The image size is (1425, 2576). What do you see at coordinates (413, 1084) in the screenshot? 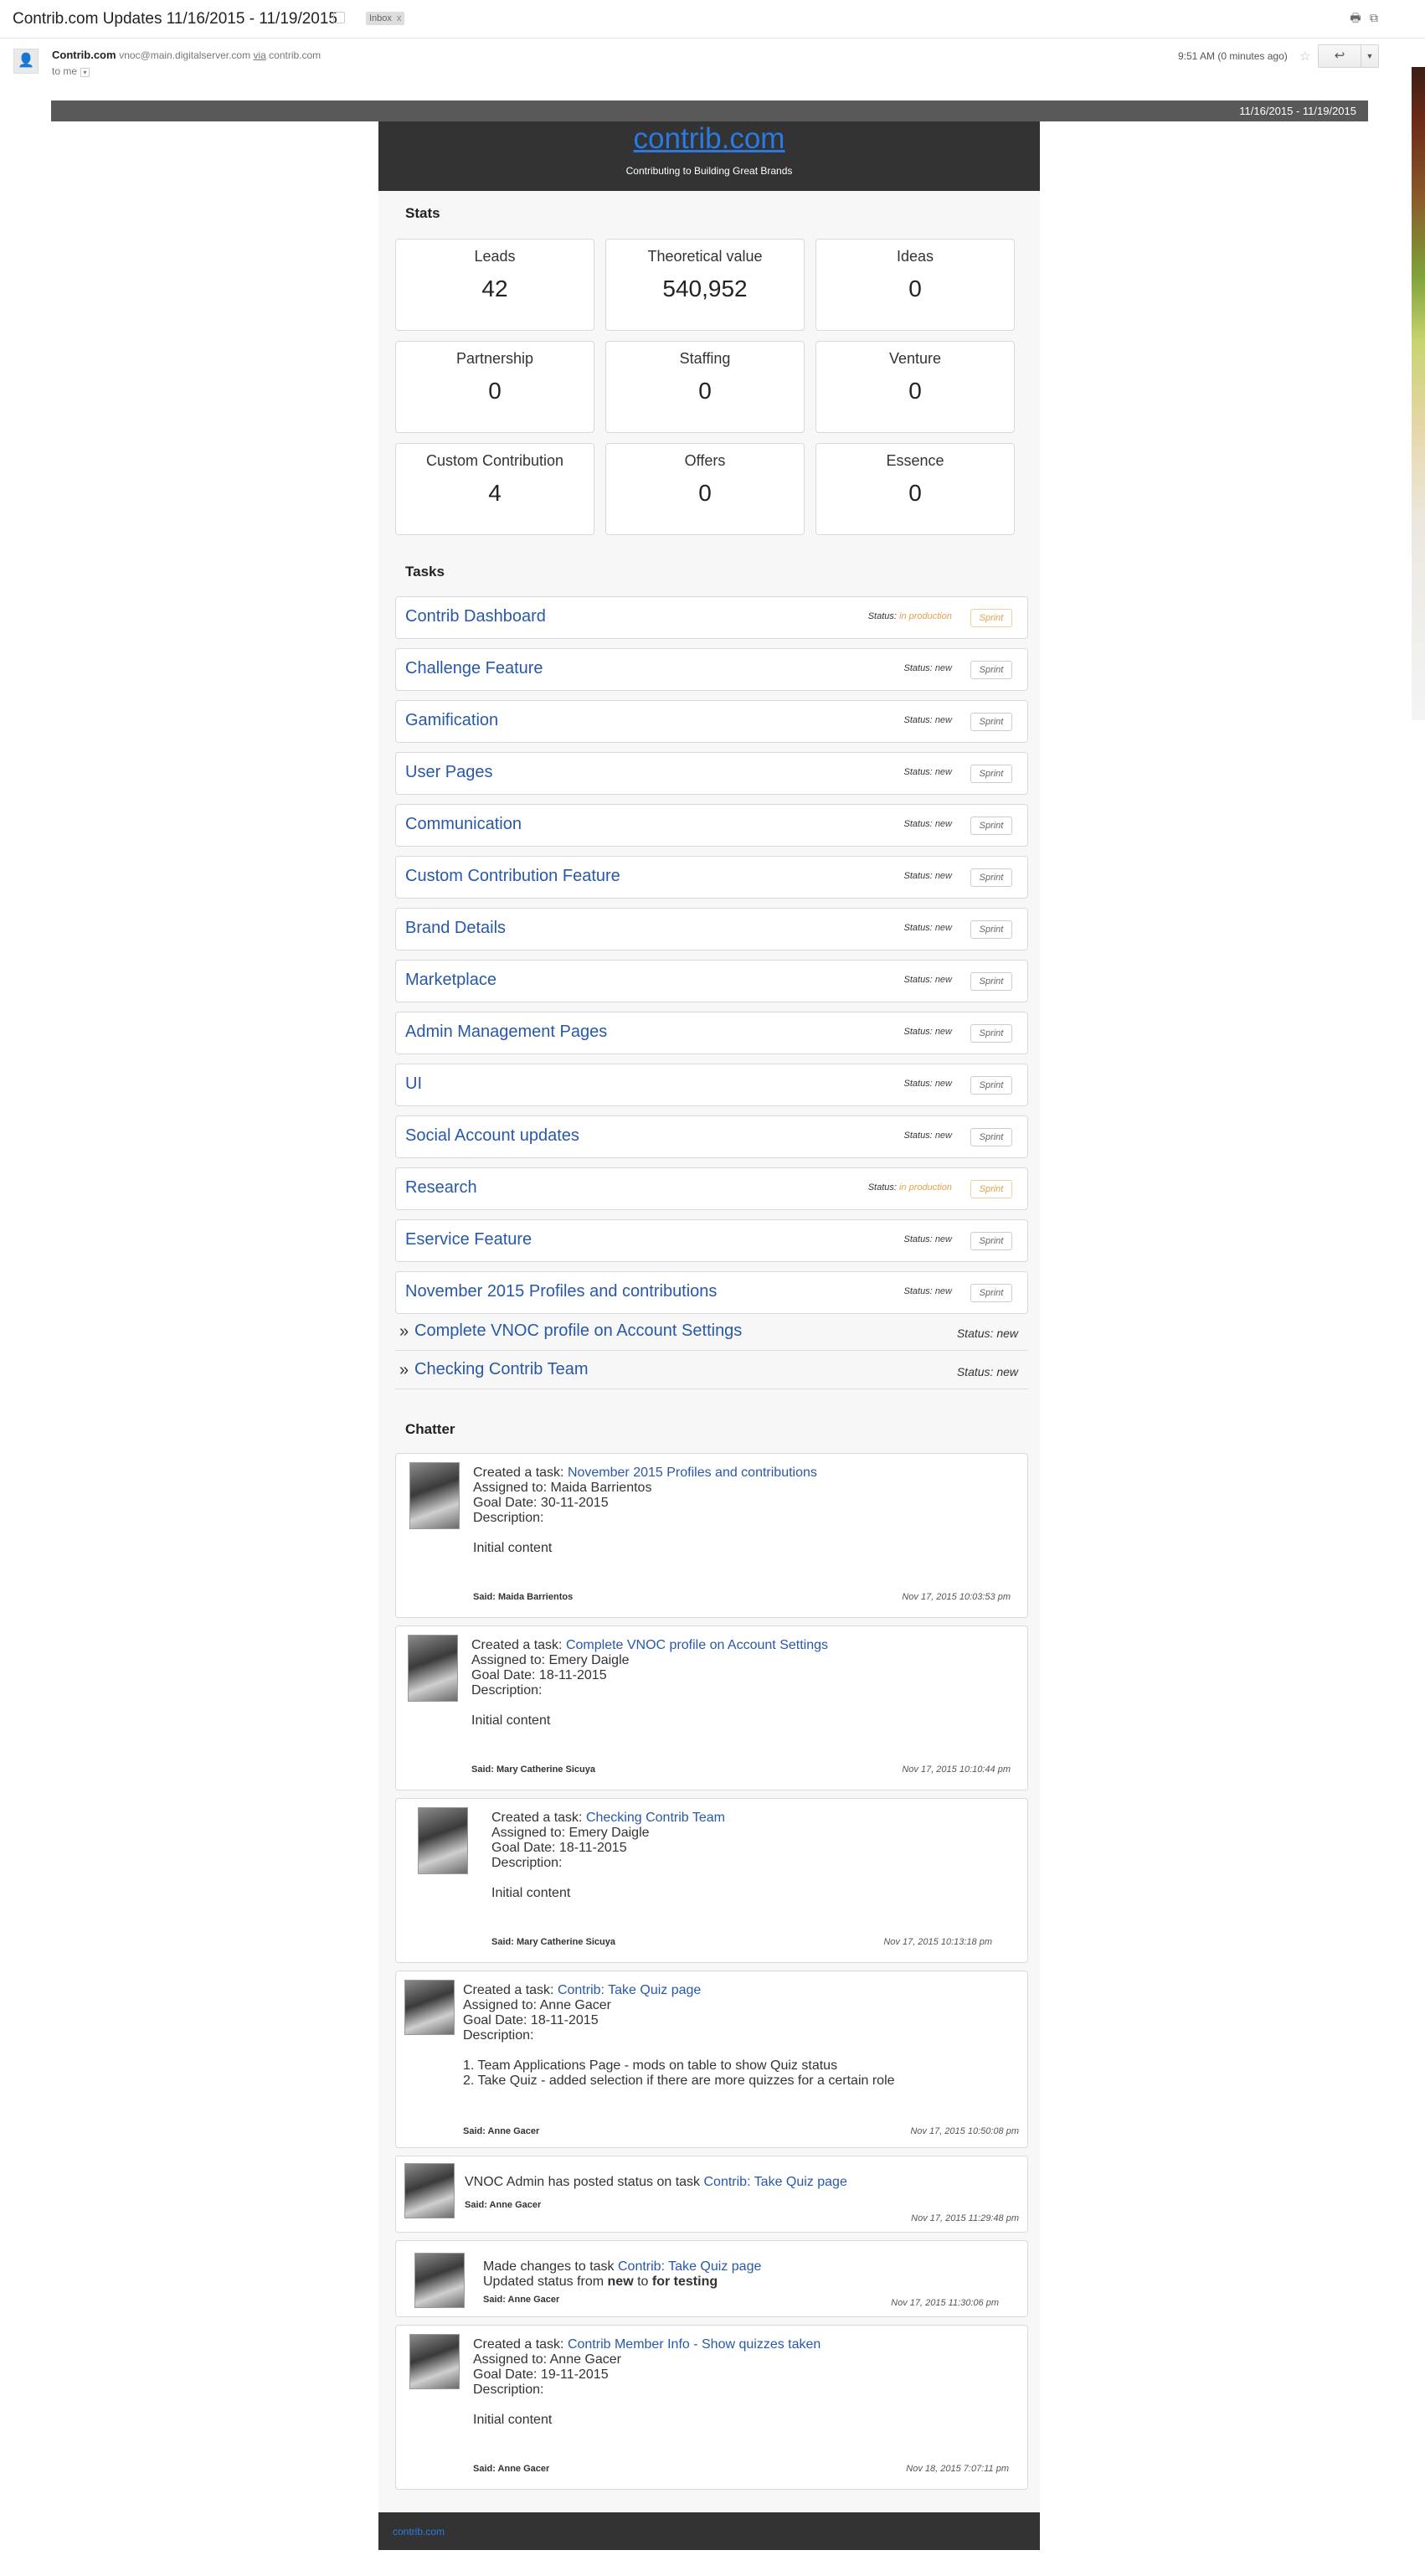
I see `task-title: UI` at bounding box center [413, 1084].